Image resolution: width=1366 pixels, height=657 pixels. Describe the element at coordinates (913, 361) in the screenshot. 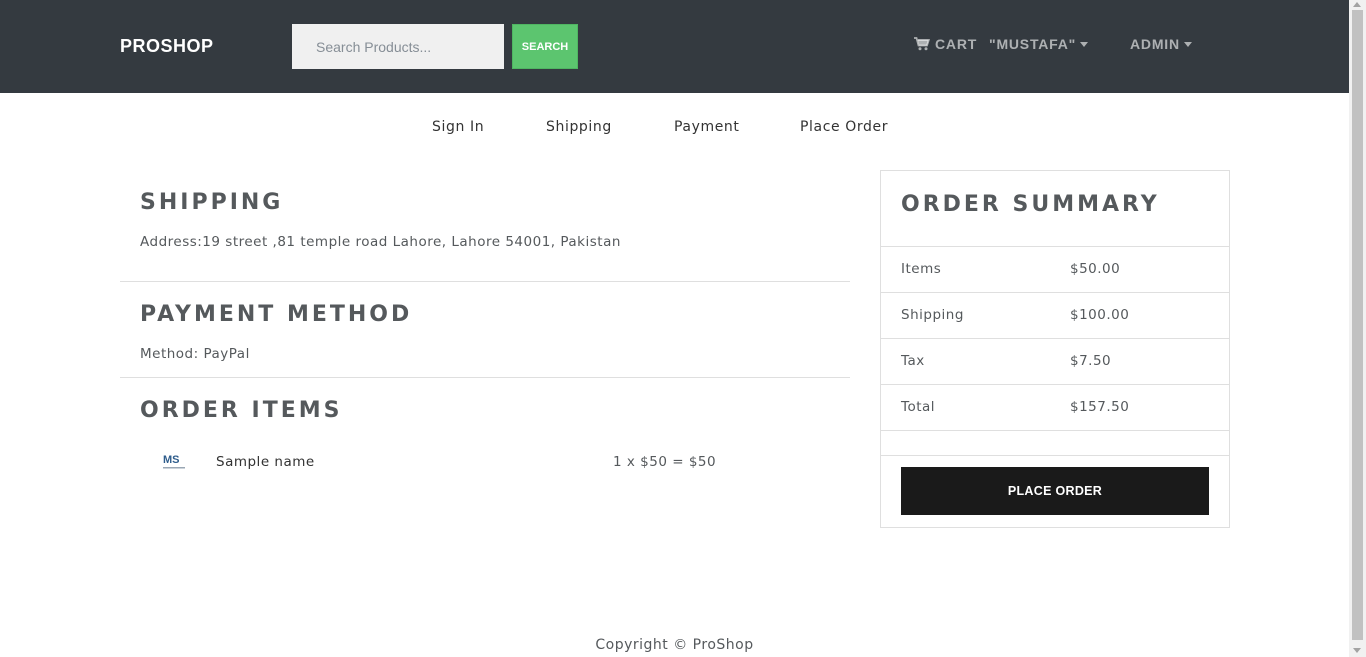

I see `summary-label: Tax` at that location.